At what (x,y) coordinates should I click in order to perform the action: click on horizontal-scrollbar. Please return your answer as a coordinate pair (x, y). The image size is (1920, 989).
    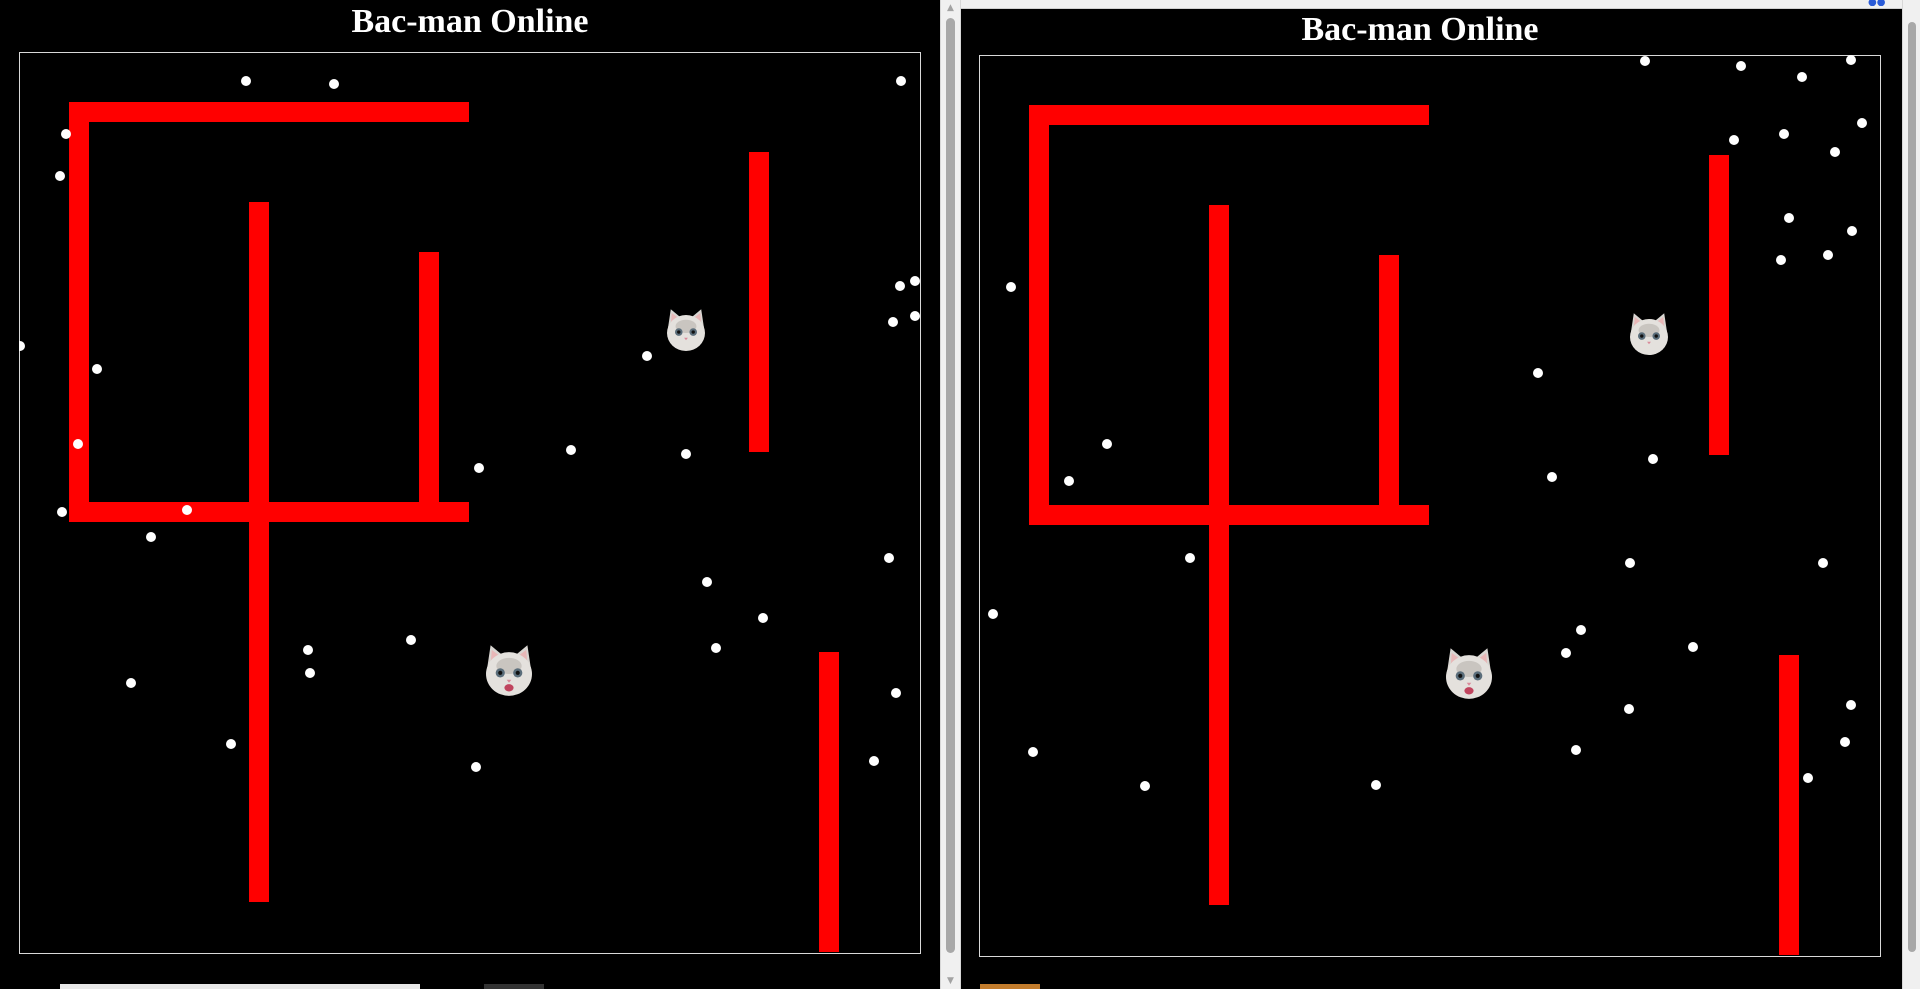
    Looking at the image, I should click on (240, 986).